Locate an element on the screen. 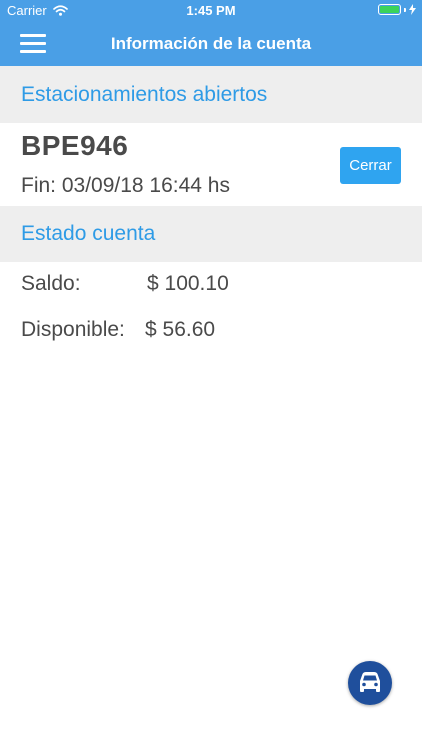 This screenshot has width=422, height=750. battery-indicator is located at coordinates (397, 9).